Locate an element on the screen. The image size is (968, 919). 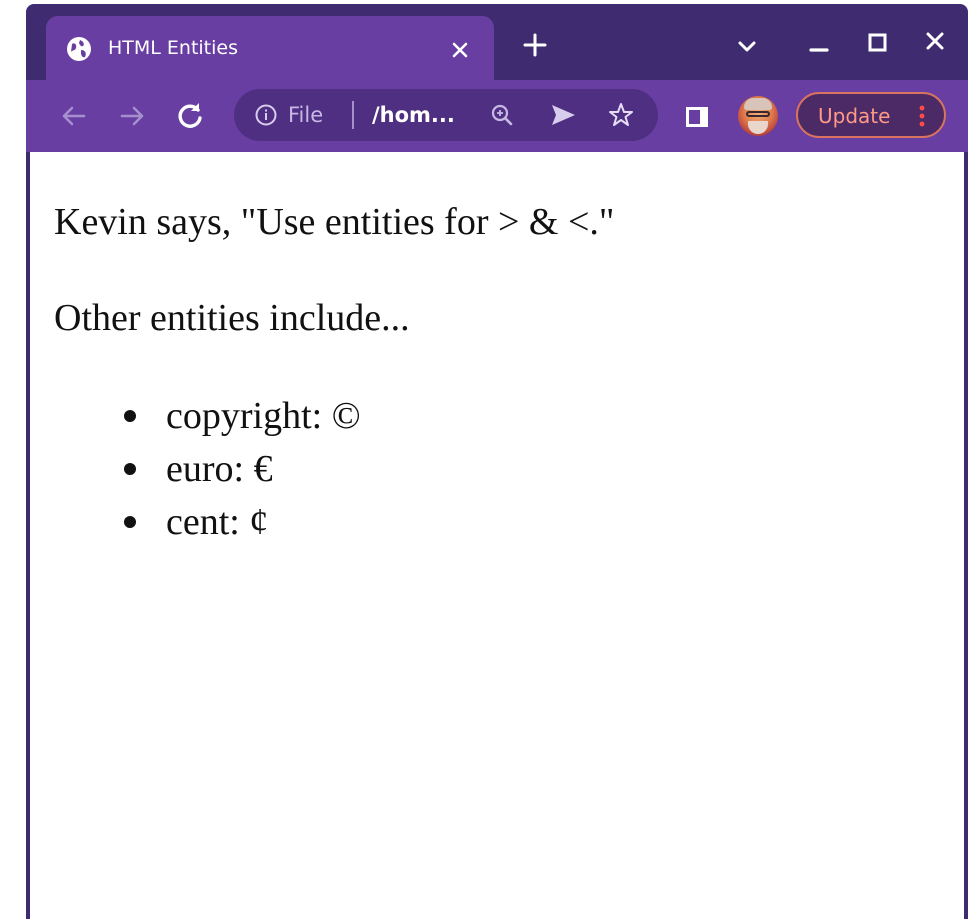
list-item: cent: ¢ is located at coordinates (241, 522).